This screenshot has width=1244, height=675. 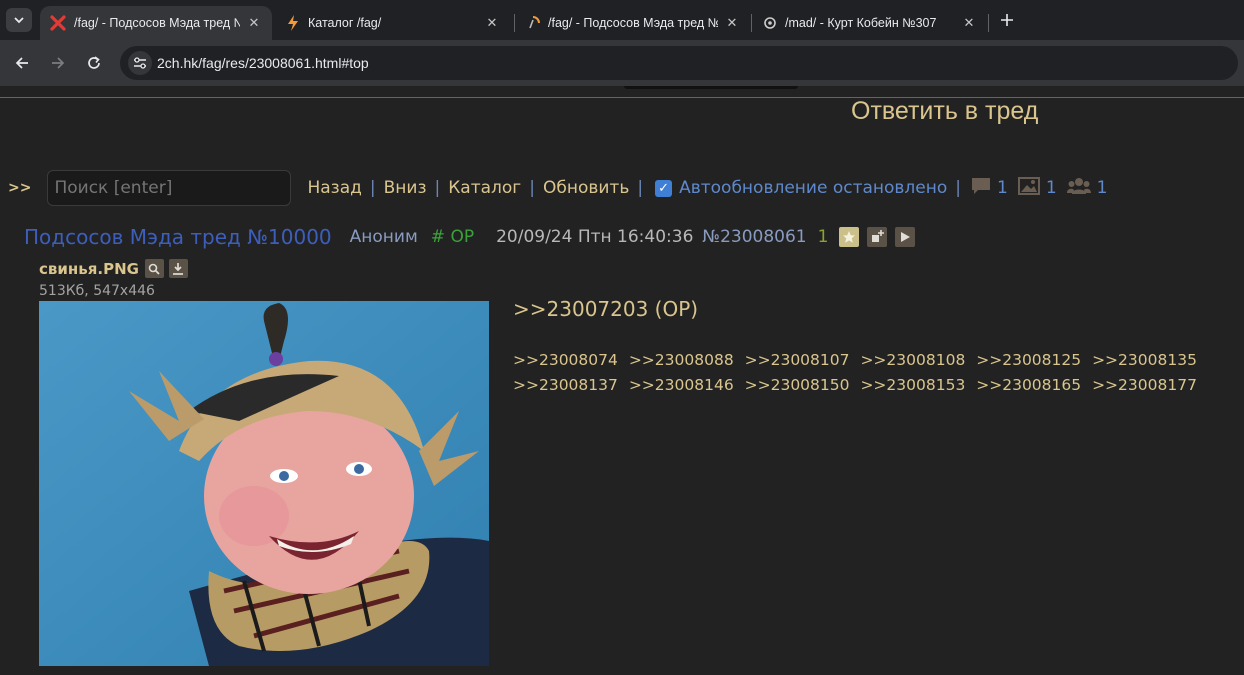 I want to click on loading-icon, so click(x=534, y=22).